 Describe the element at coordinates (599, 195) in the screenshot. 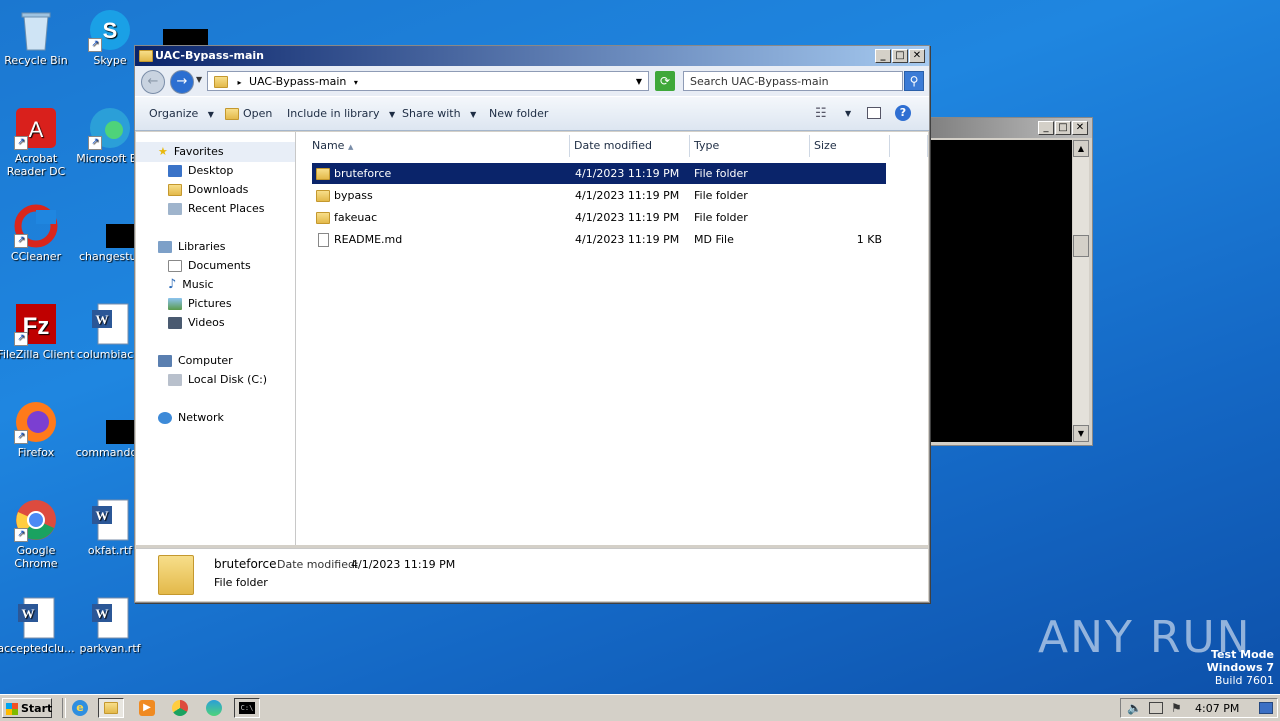

I see `table-row: bypass 4/1/2023 11:19 PM File folder` at that location.